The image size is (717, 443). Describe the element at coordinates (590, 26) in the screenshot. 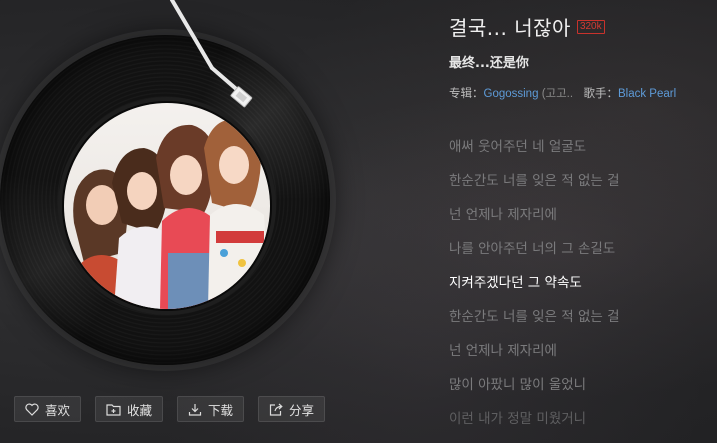

I see `quality-badge: 320k` at that location.